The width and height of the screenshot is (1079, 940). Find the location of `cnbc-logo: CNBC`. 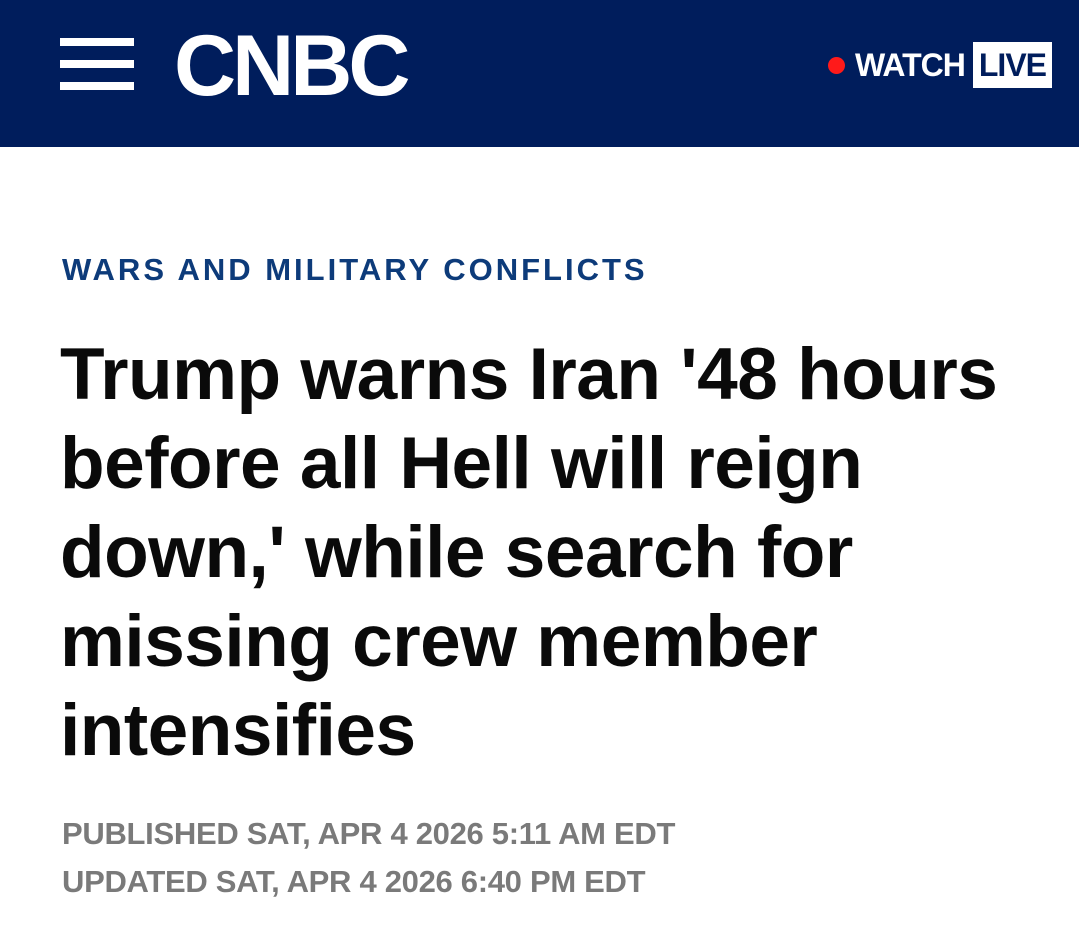

cnbc-logo: CNBC is located at coordinates (292, 66).